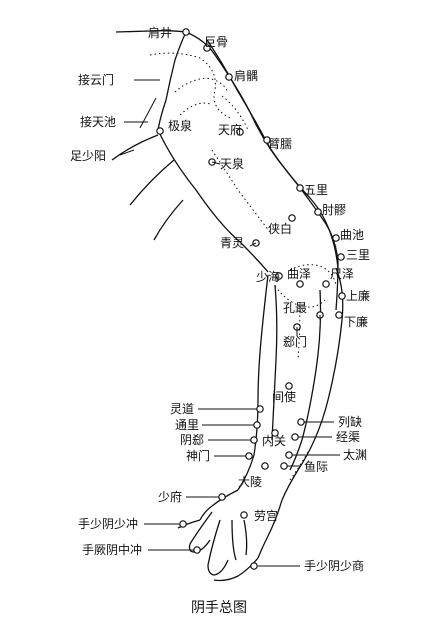 Image resolution: width=438 pixels, height=635 pixels. What do you see at coordinates (180, 126) in the screenshot?
I see `label-jiquan: 极泉` at bounding box center [180, 126].